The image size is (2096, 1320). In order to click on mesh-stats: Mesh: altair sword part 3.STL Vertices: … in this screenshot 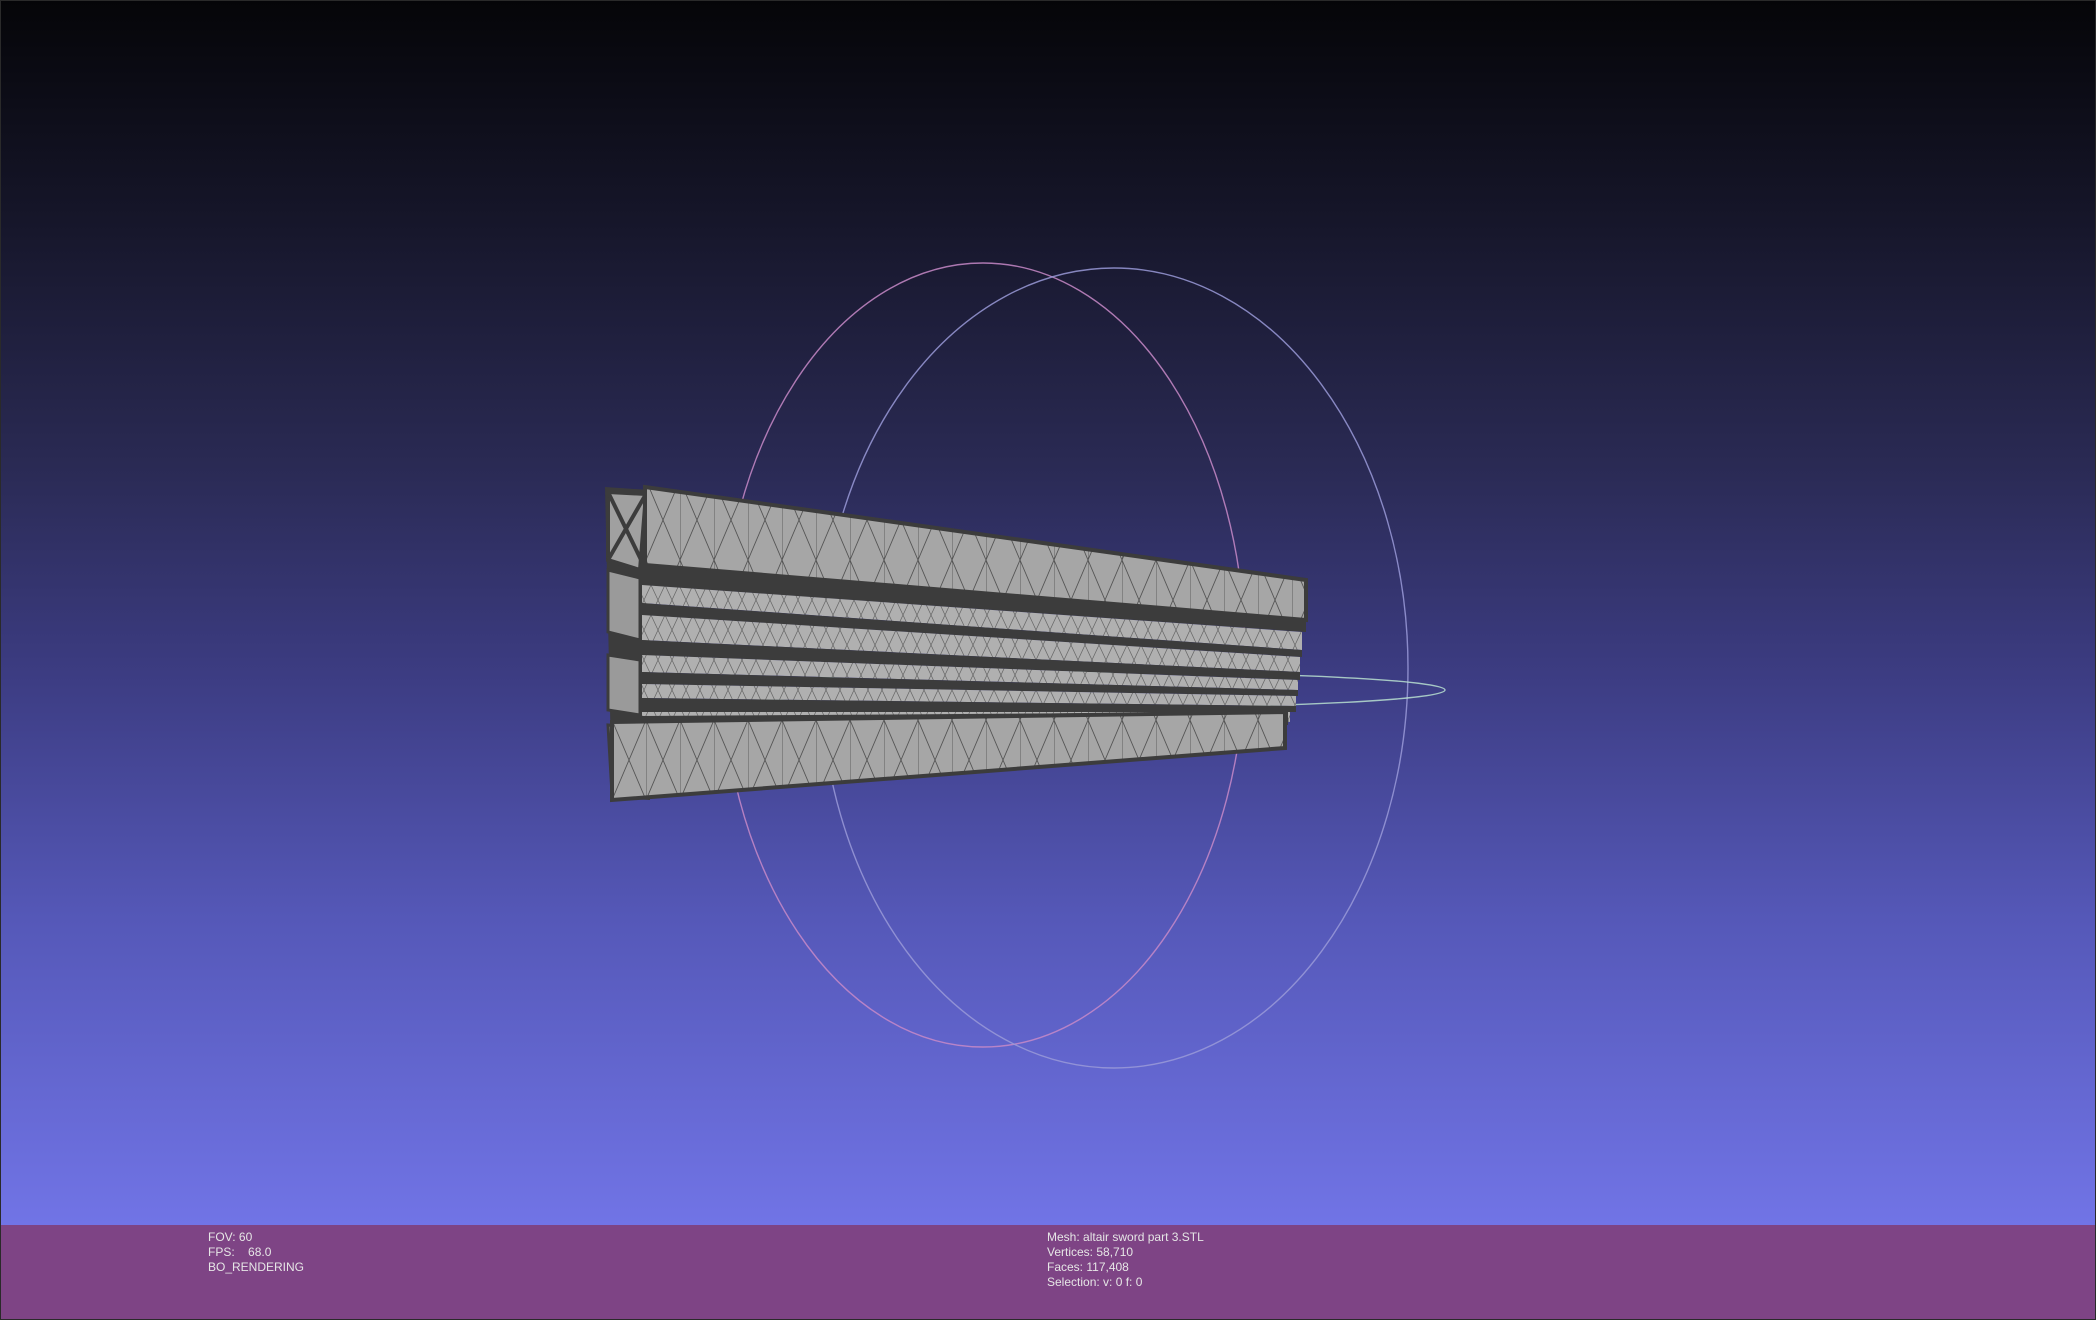, I will do `click(1125, 1260)`.